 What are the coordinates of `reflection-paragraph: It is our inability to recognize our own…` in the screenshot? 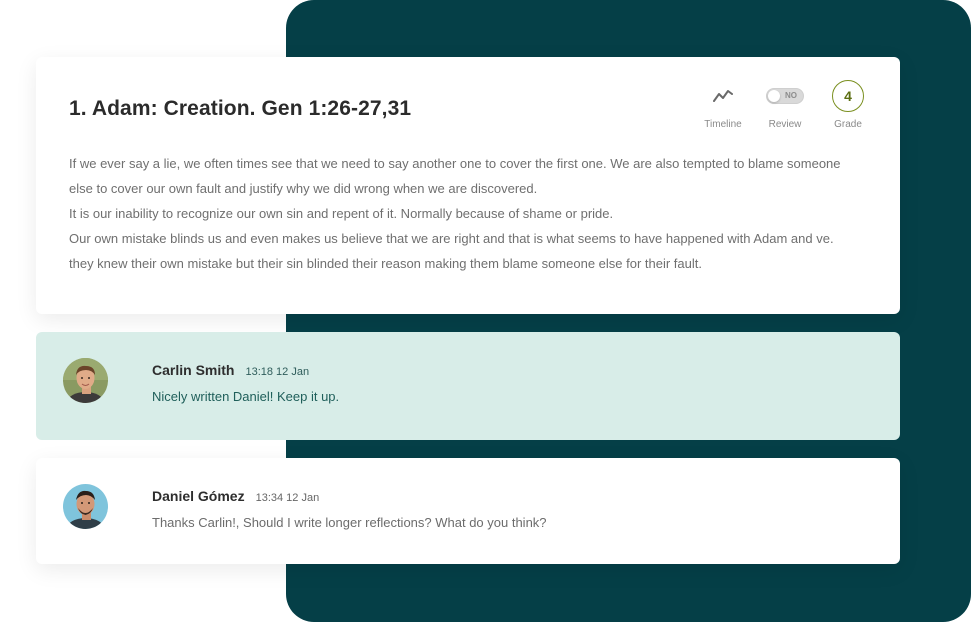 It's located at (341, 213).